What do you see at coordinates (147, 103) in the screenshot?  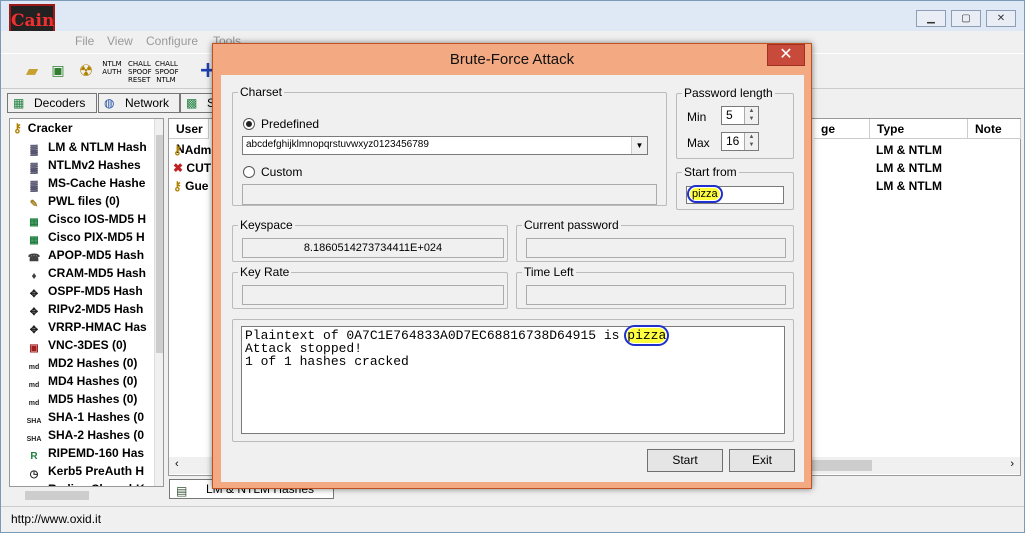 I see `tab-network-label: Network` at bounding box center [147, 103].